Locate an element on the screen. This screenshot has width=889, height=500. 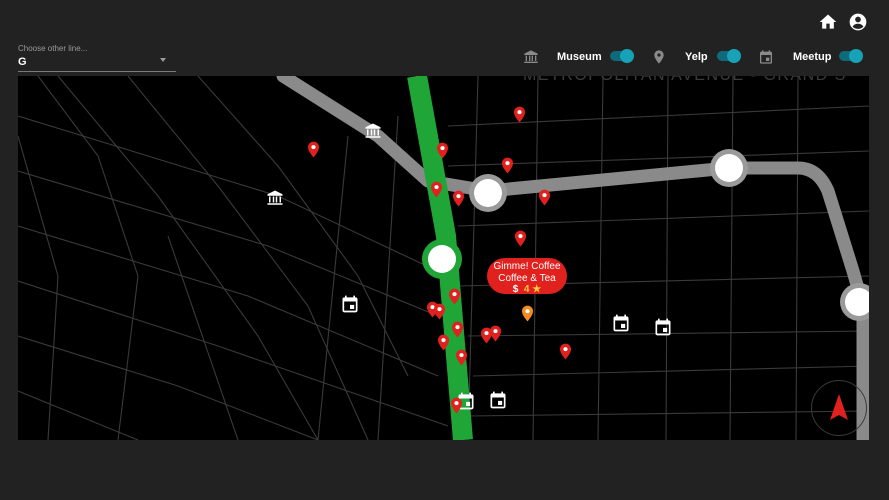
yelp-toggle-label: Yelp is located at coordinates (696, 57).